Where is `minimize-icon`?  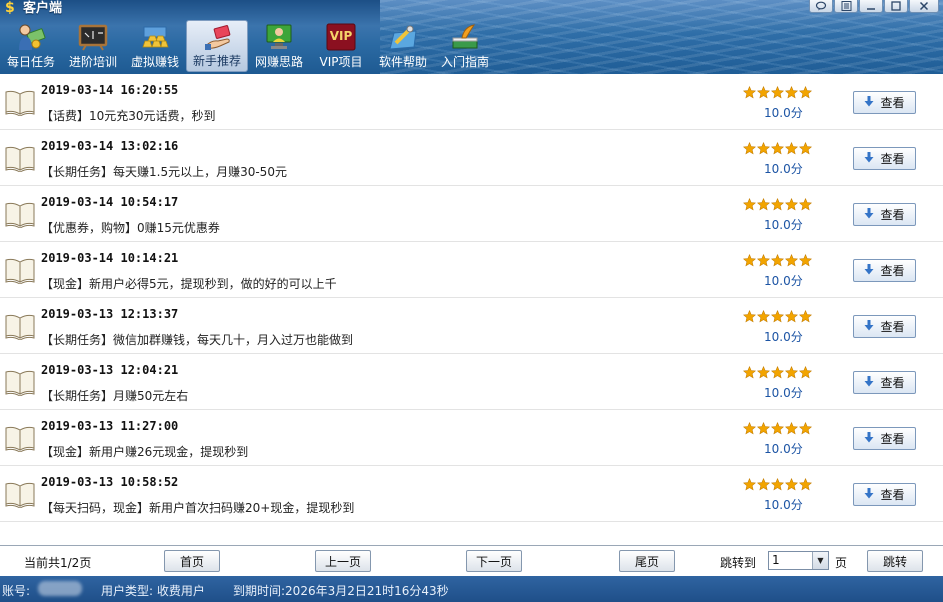
minimize-icon is located at coordinates (871, 6).